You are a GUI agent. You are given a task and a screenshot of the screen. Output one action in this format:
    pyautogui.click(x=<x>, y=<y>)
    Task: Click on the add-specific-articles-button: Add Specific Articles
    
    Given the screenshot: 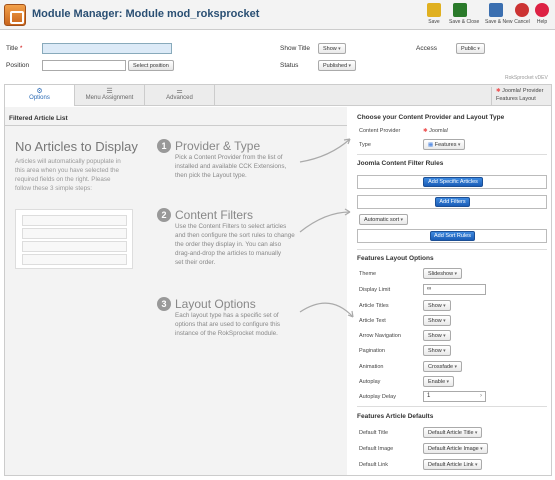 What is the action you would take?
    pyautogui.click(x=453, y=182)
    